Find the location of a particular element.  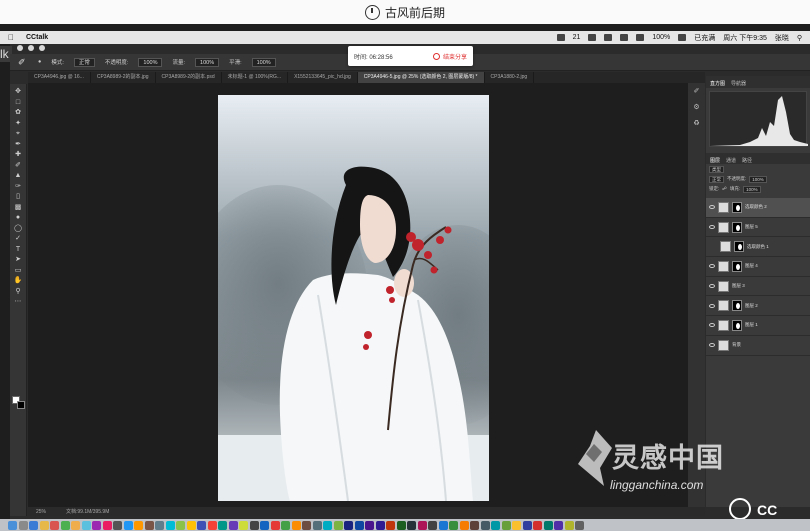

layer-kind-select: 类型 is located at coordinates (716, 169).